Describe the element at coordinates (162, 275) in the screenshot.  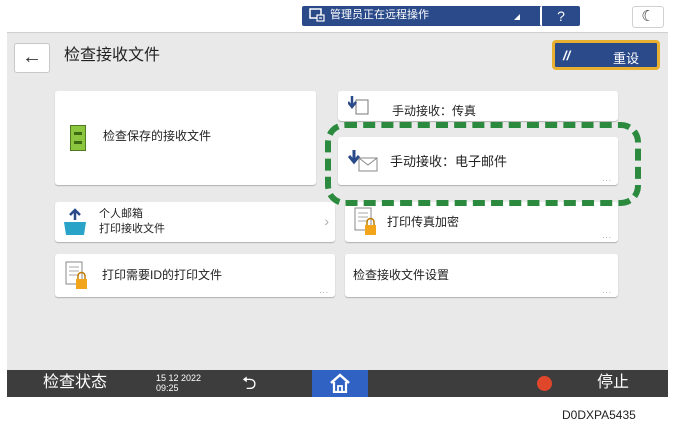
I see `print-id-files-label: 打印需要ID的打印文件` at that location.